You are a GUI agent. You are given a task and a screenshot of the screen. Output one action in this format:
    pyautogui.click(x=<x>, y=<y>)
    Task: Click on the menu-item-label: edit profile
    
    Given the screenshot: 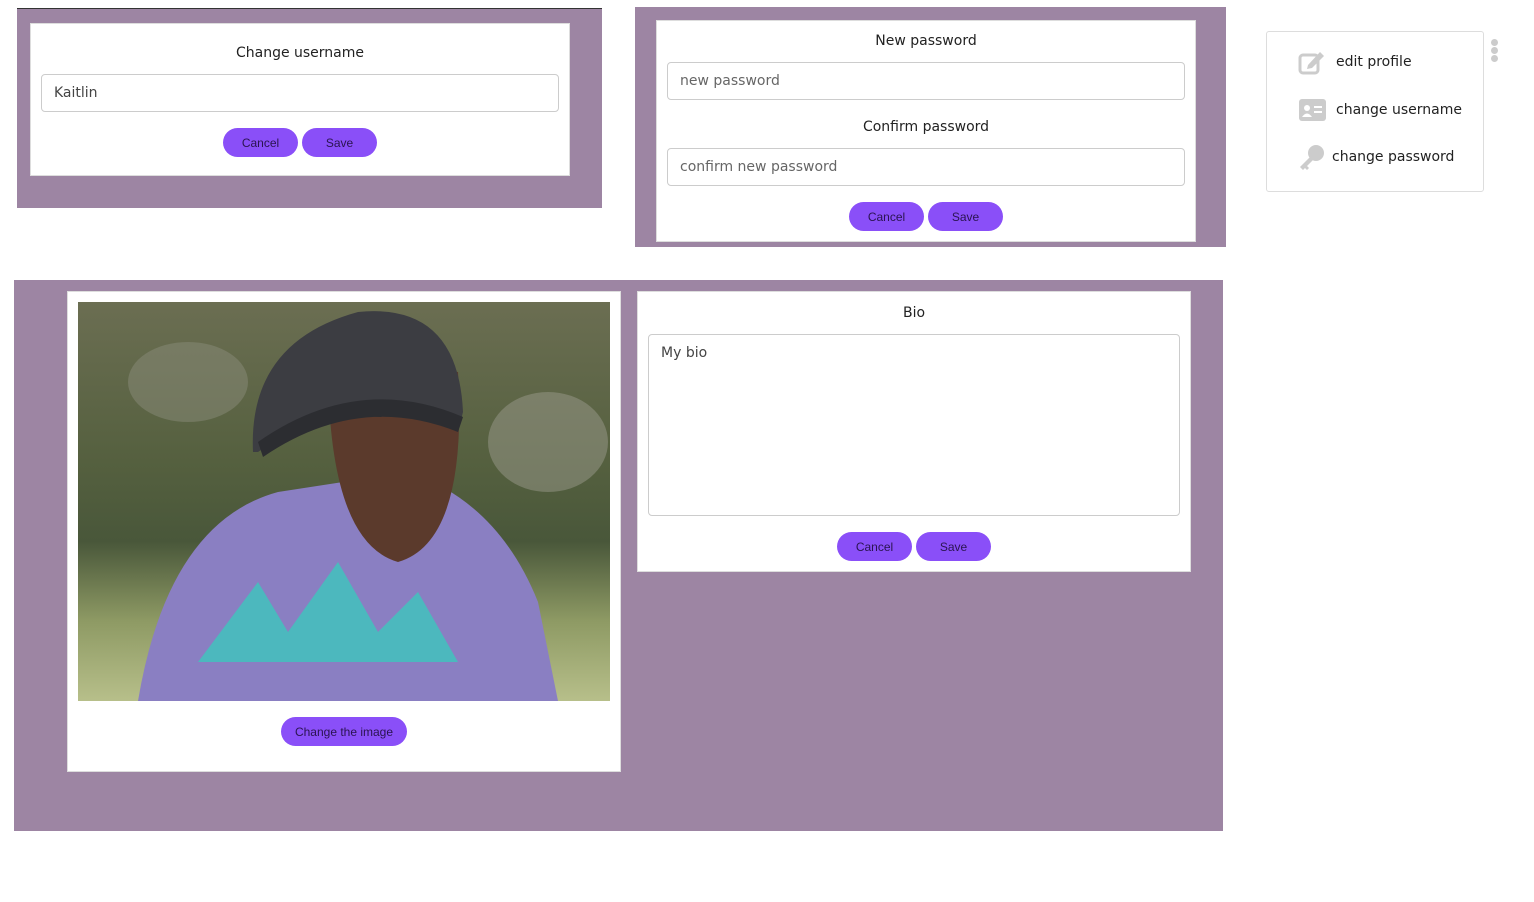 What is the action you would take?
    pyautogui.click(x=1374, y=62)
    